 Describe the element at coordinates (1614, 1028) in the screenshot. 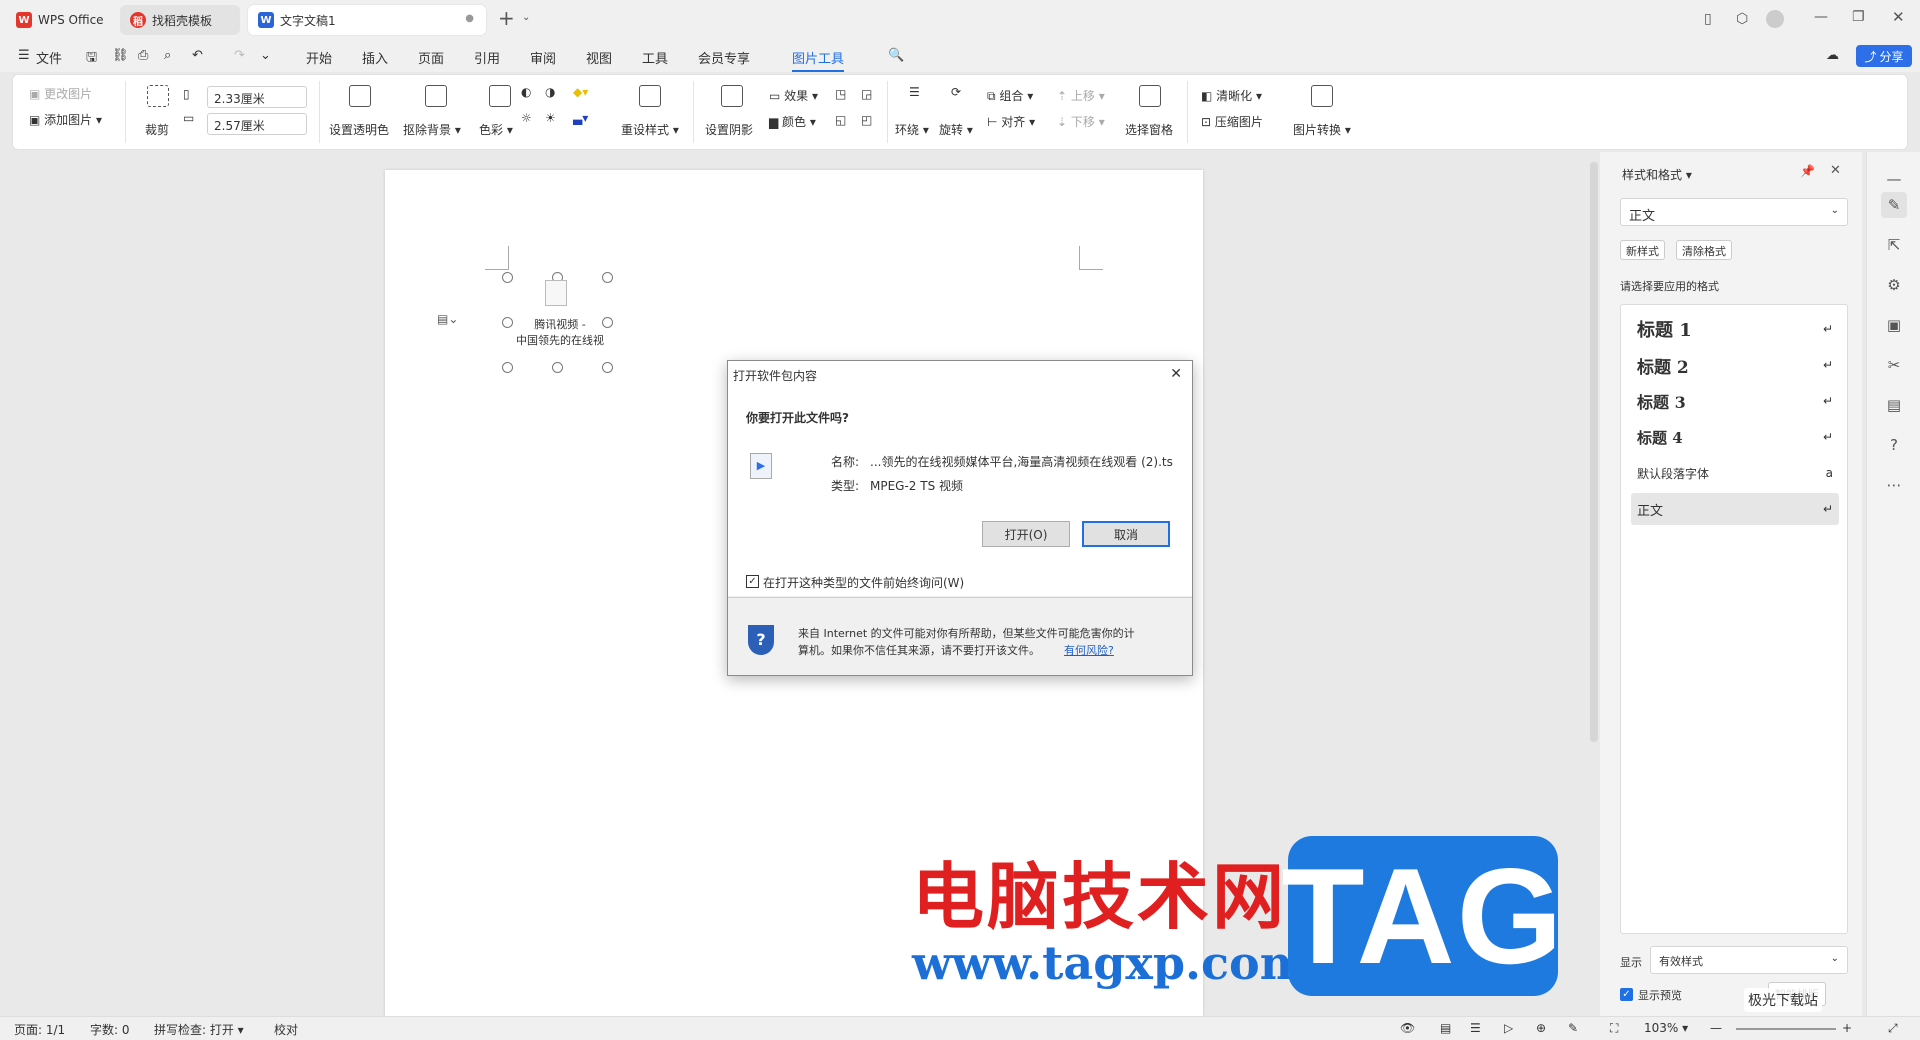

I see `fit-icon: ⛶` at that location.